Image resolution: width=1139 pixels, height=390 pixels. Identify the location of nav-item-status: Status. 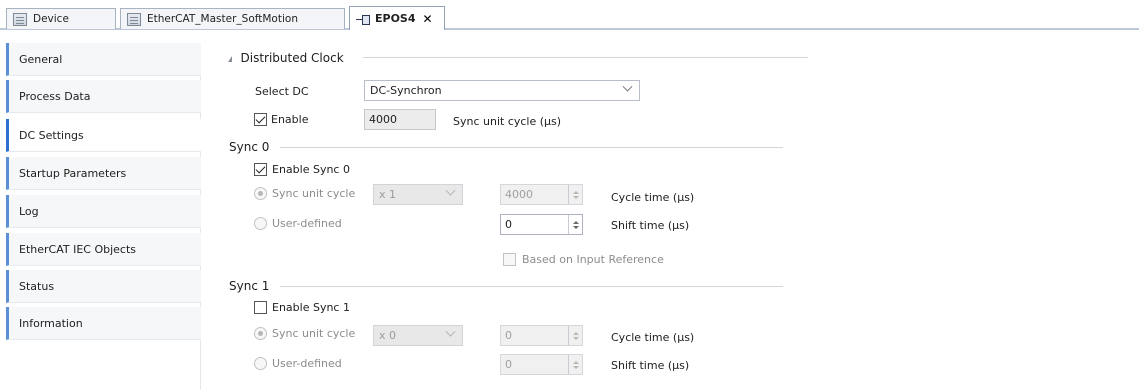
(103, 286).